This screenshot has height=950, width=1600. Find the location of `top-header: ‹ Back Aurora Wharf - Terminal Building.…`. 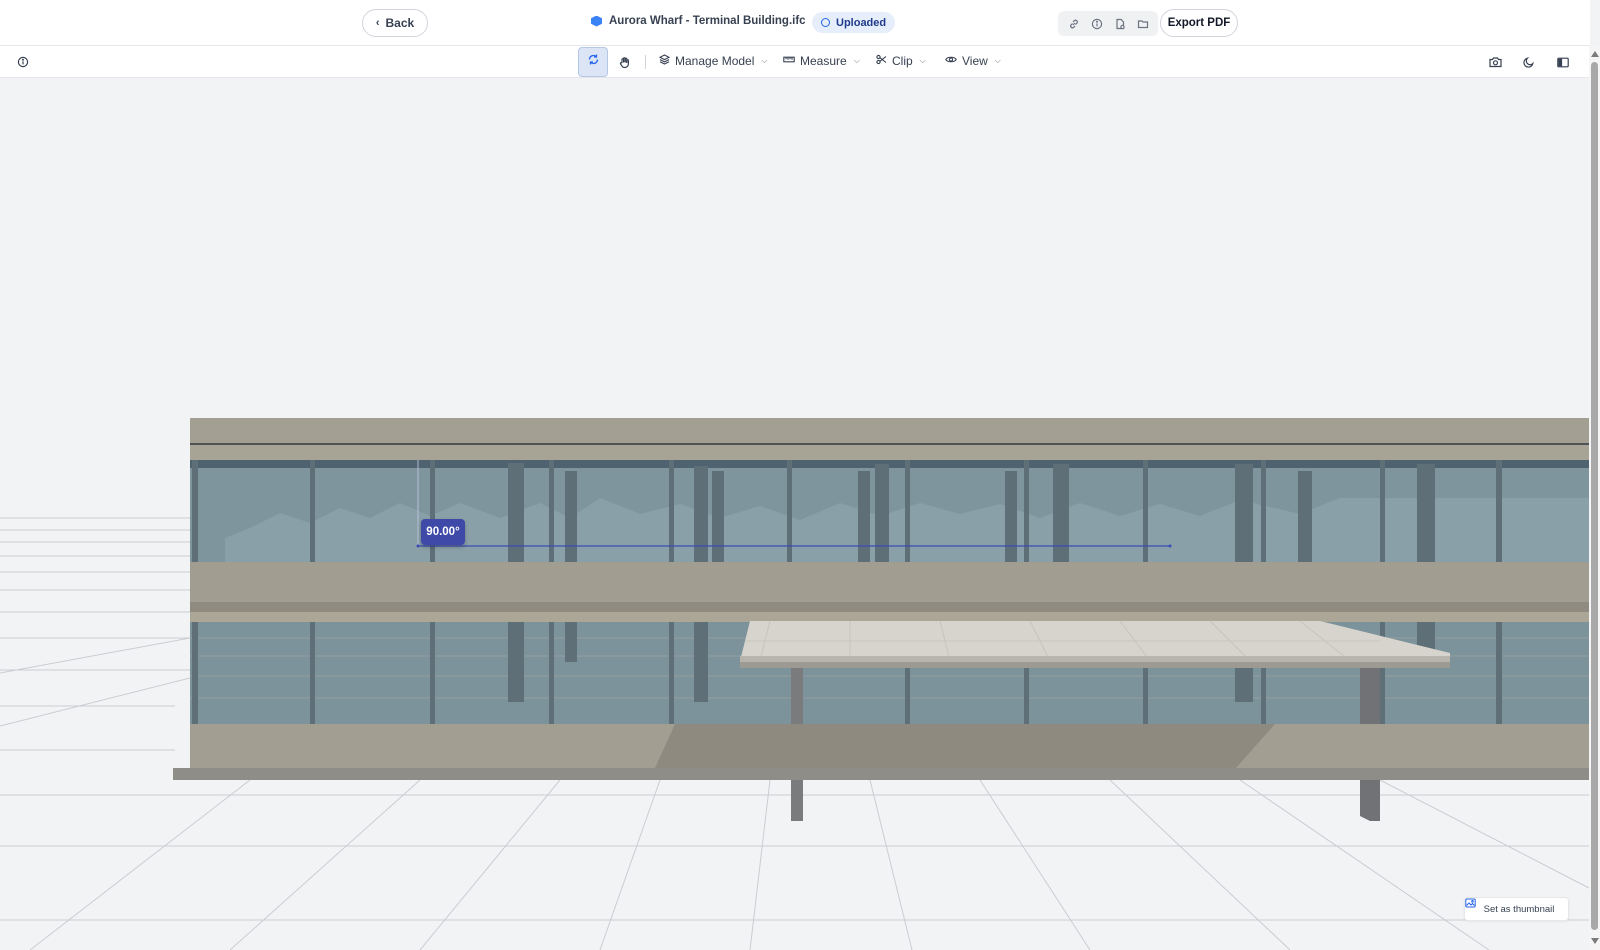

top-header: ‹ Back Aurora Wharf - Terminal Building.… is located at coordinates (795, 23).